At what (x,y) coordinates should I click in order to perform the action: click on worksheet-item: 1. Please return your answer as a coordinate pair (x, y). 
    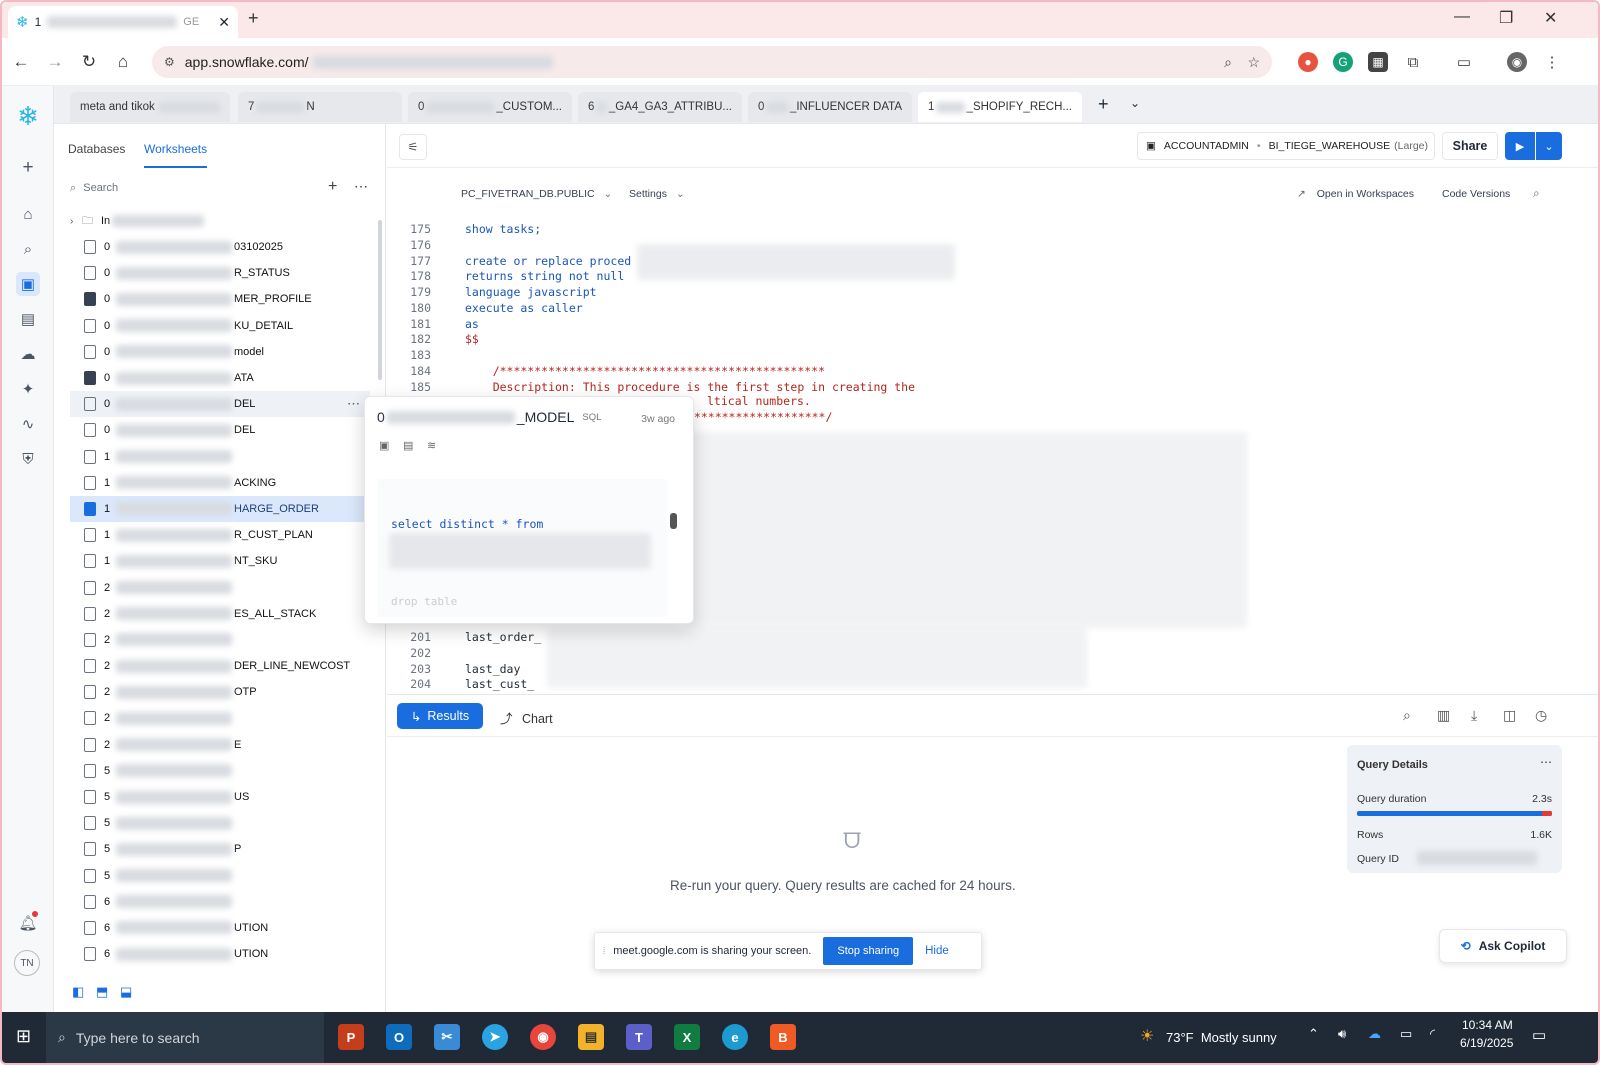
    Looking at the image, I should click on (220, 457).